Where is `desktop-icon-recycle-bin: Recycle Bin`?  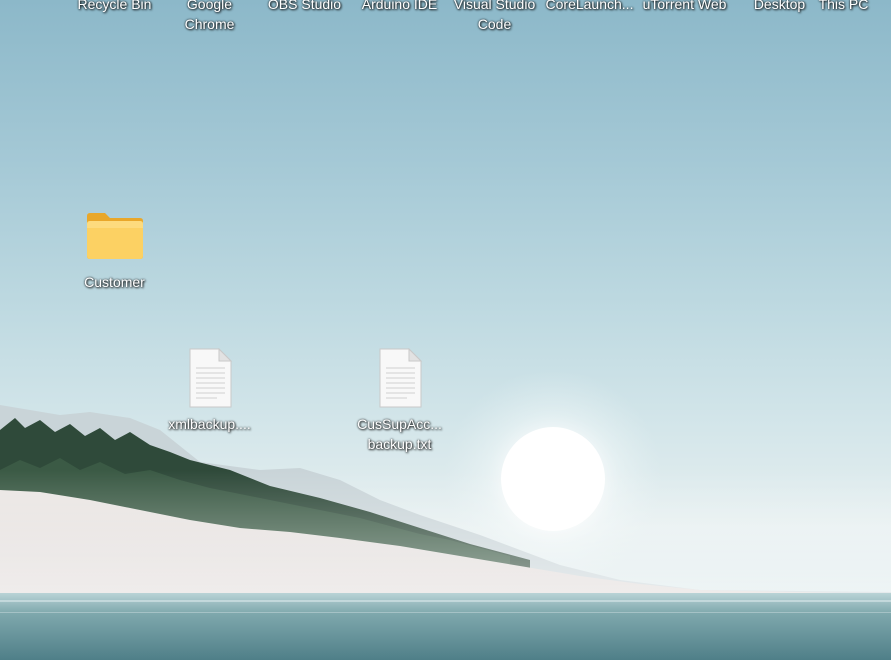 desktop-icon-recycle-bin: Recycle Bin is located at coordinates (114, 7).